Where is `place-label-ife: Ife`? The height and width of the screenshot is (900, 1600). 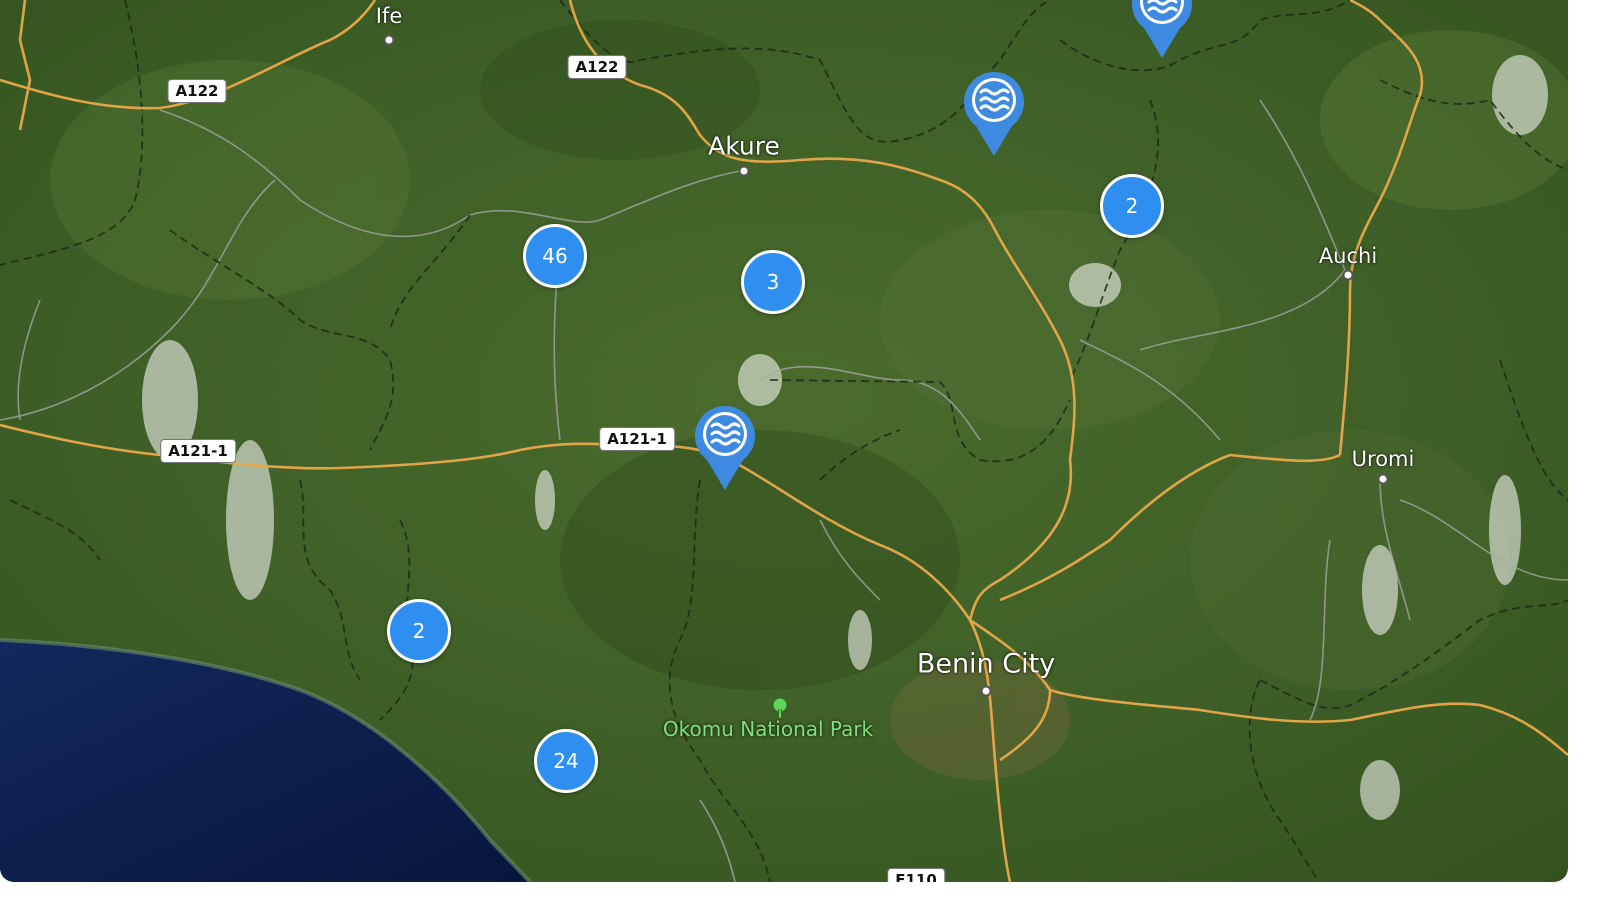
place-label-ife: Ife is located at coordinates (389, 16).